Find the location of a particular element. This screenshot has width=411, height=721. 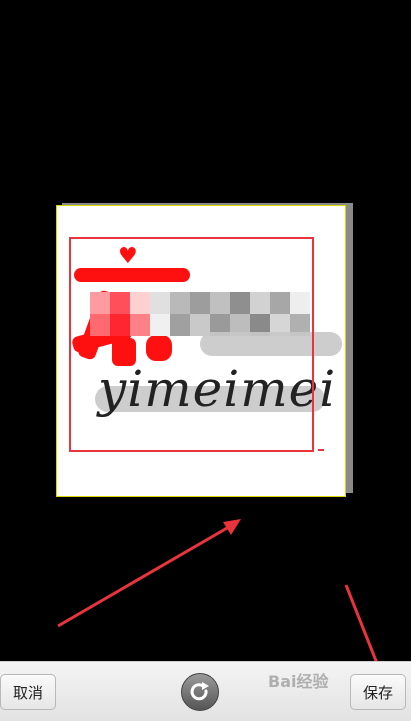

arrow-to-image is located at coordinates (149, 573).